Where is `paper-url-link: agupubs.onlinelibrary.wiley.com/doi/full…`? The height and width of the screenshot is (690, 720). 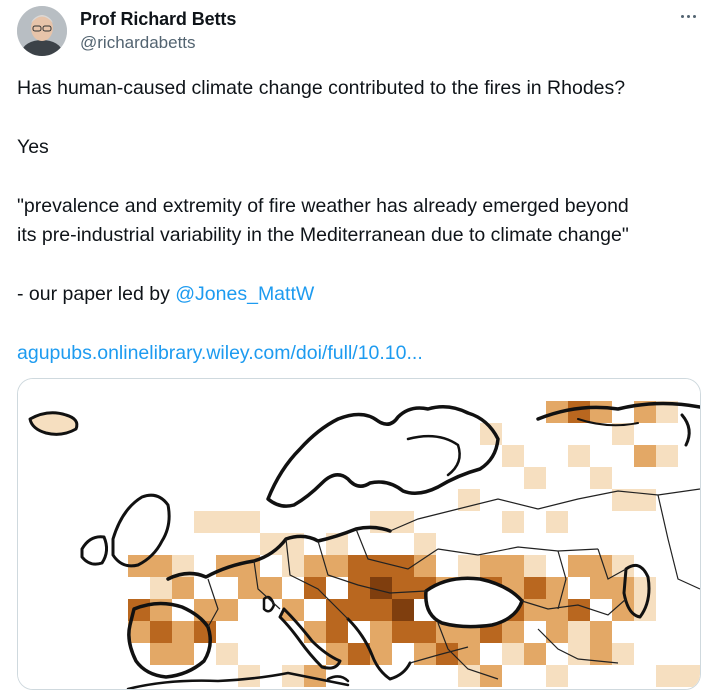 paper-url-link: agupubs.onlinelibrary.wiley.com/doi/full… is located at coordinates (220, 353).